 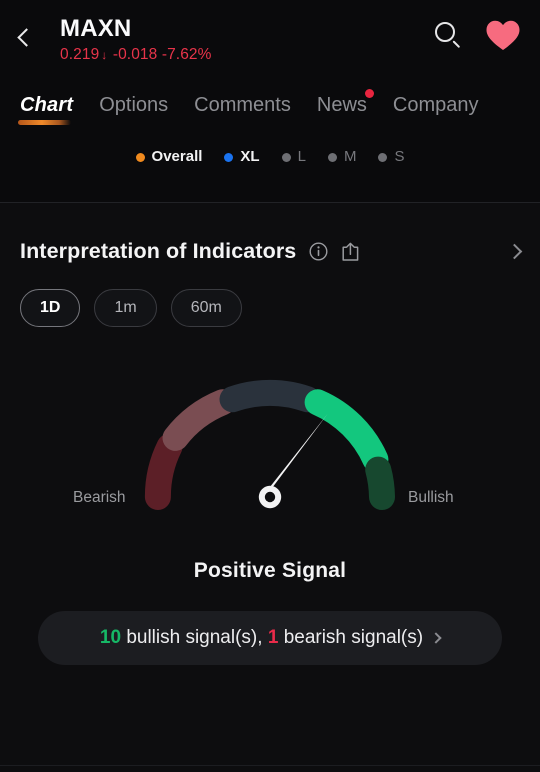 I want to click on legend-item-m: M, so click(x=342, y=157).